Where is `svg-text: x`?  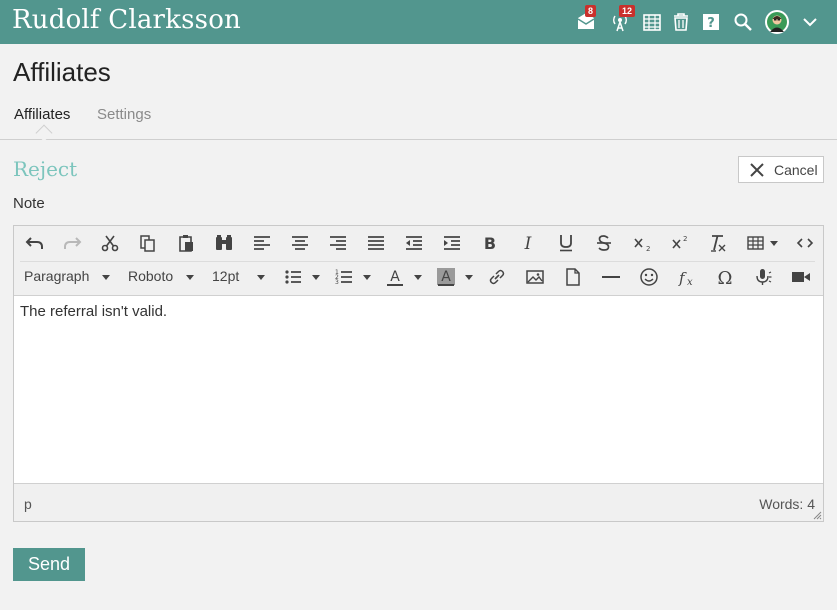 svg-text: x is located at coordinates (690, 282).